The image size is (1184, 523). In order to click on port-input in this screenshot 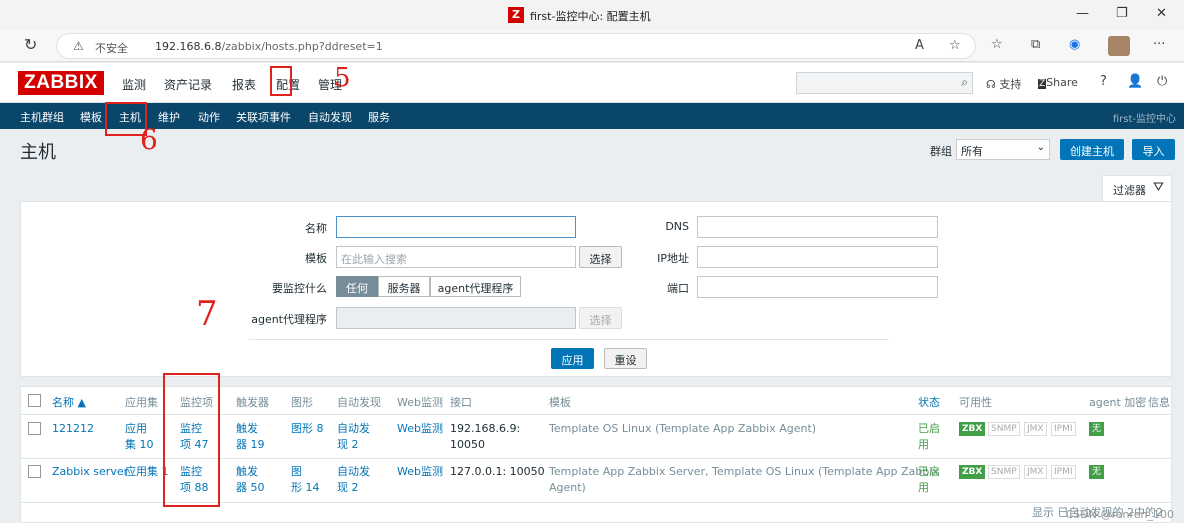, I will do `click(817, 287)`.